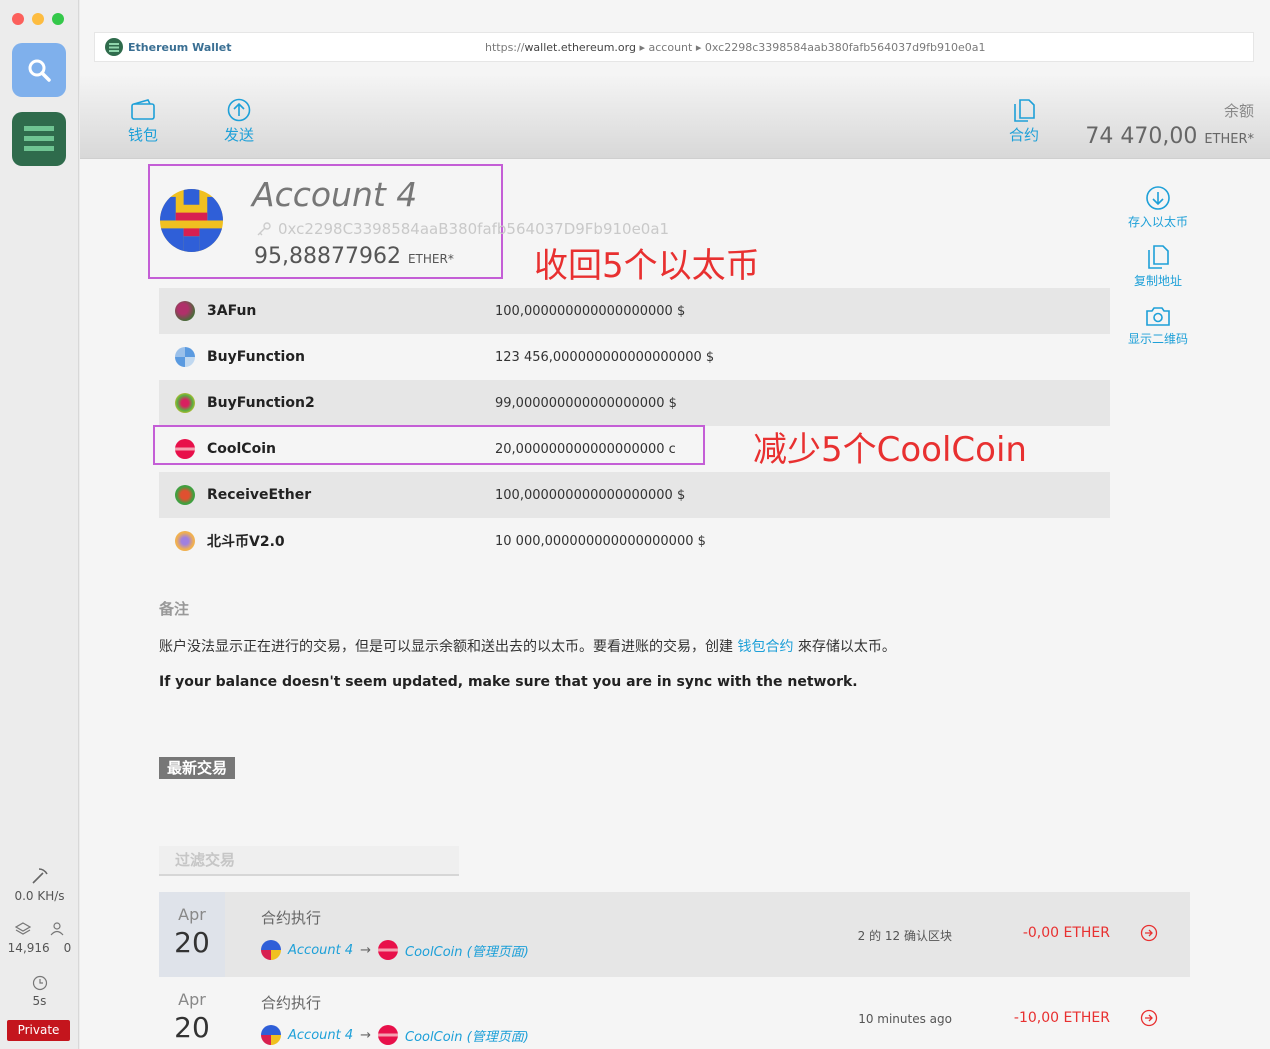 This screenshot has height=1049, width=1270. What do you see at coordinates (67, 948) in the screenshot?
I see `peer-count: 0` at bounding box center [67, 948].